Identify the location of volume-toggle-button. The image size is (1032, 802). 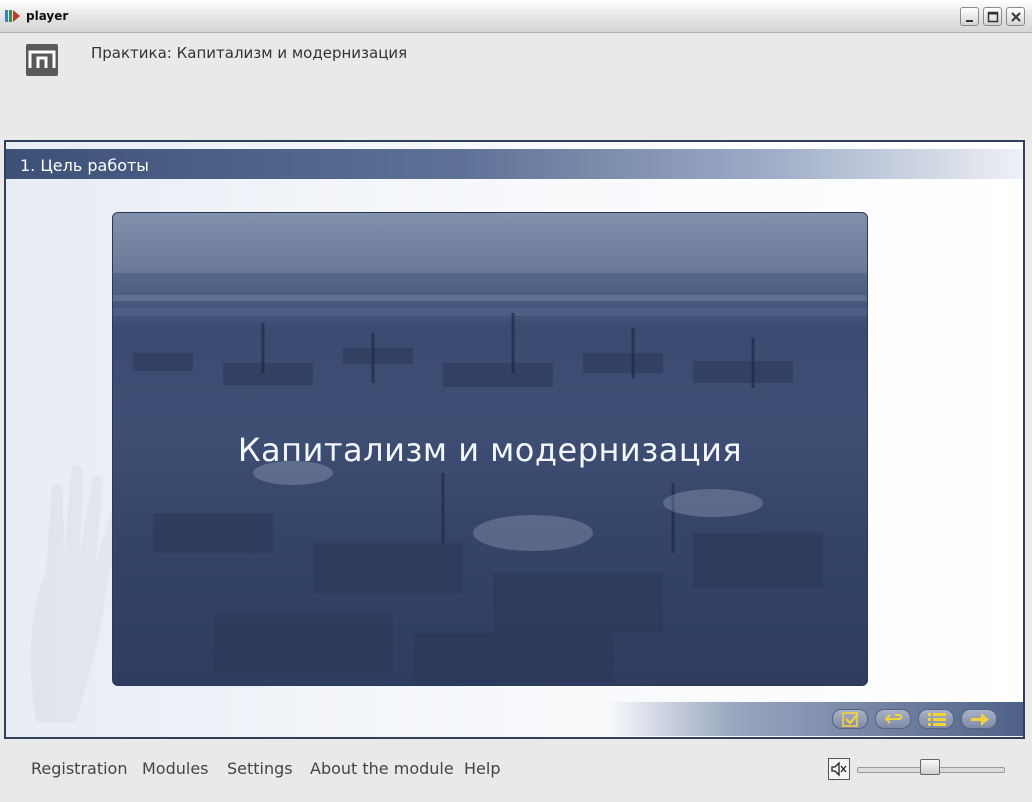
(839, 769).